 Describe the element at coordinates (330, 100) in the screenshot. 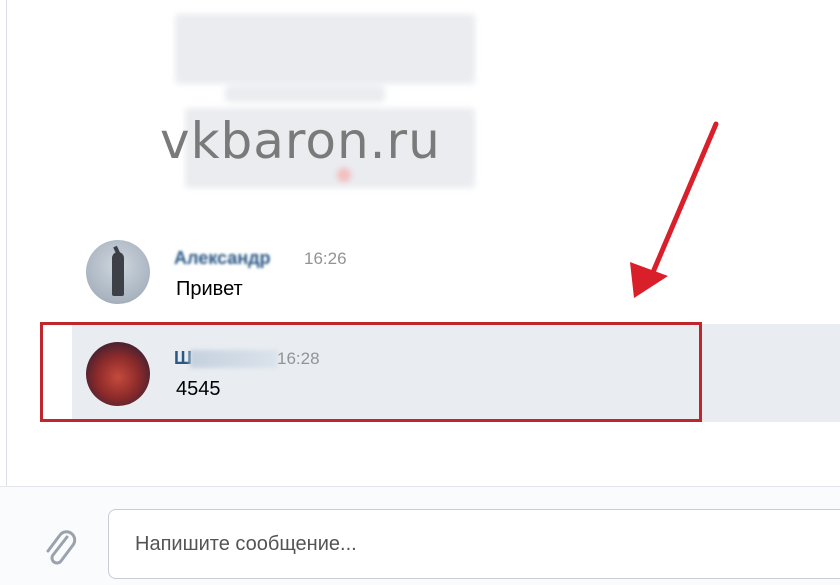

I see `blurred-previous-content` at that location.